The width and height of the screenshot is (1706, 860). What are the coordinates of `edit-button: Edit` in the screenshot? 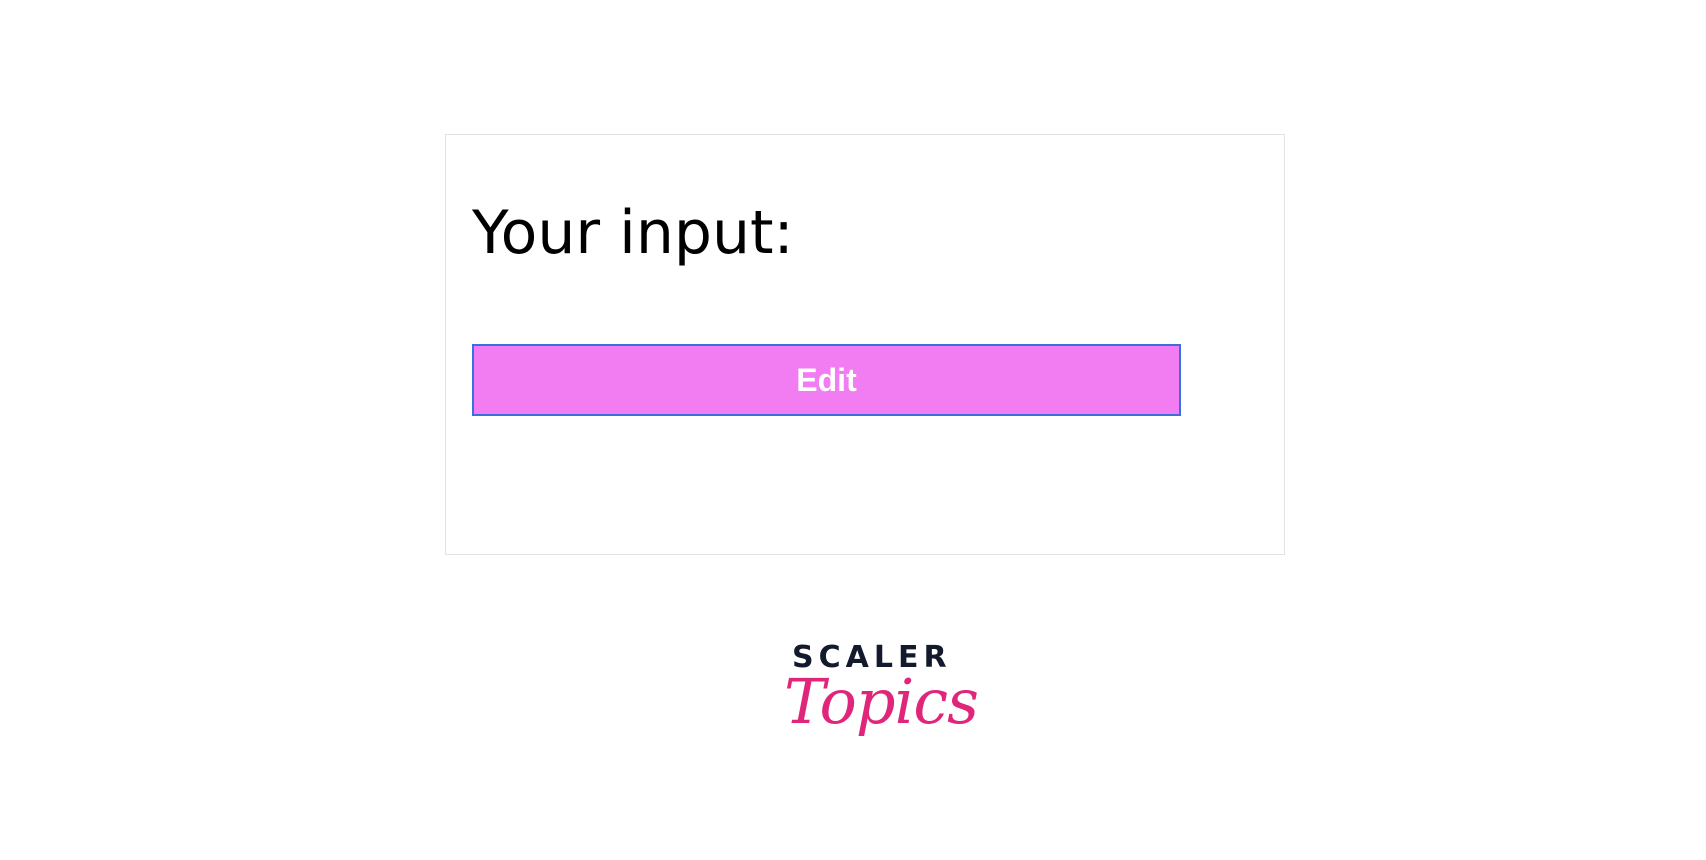 It's located at (826, 380).